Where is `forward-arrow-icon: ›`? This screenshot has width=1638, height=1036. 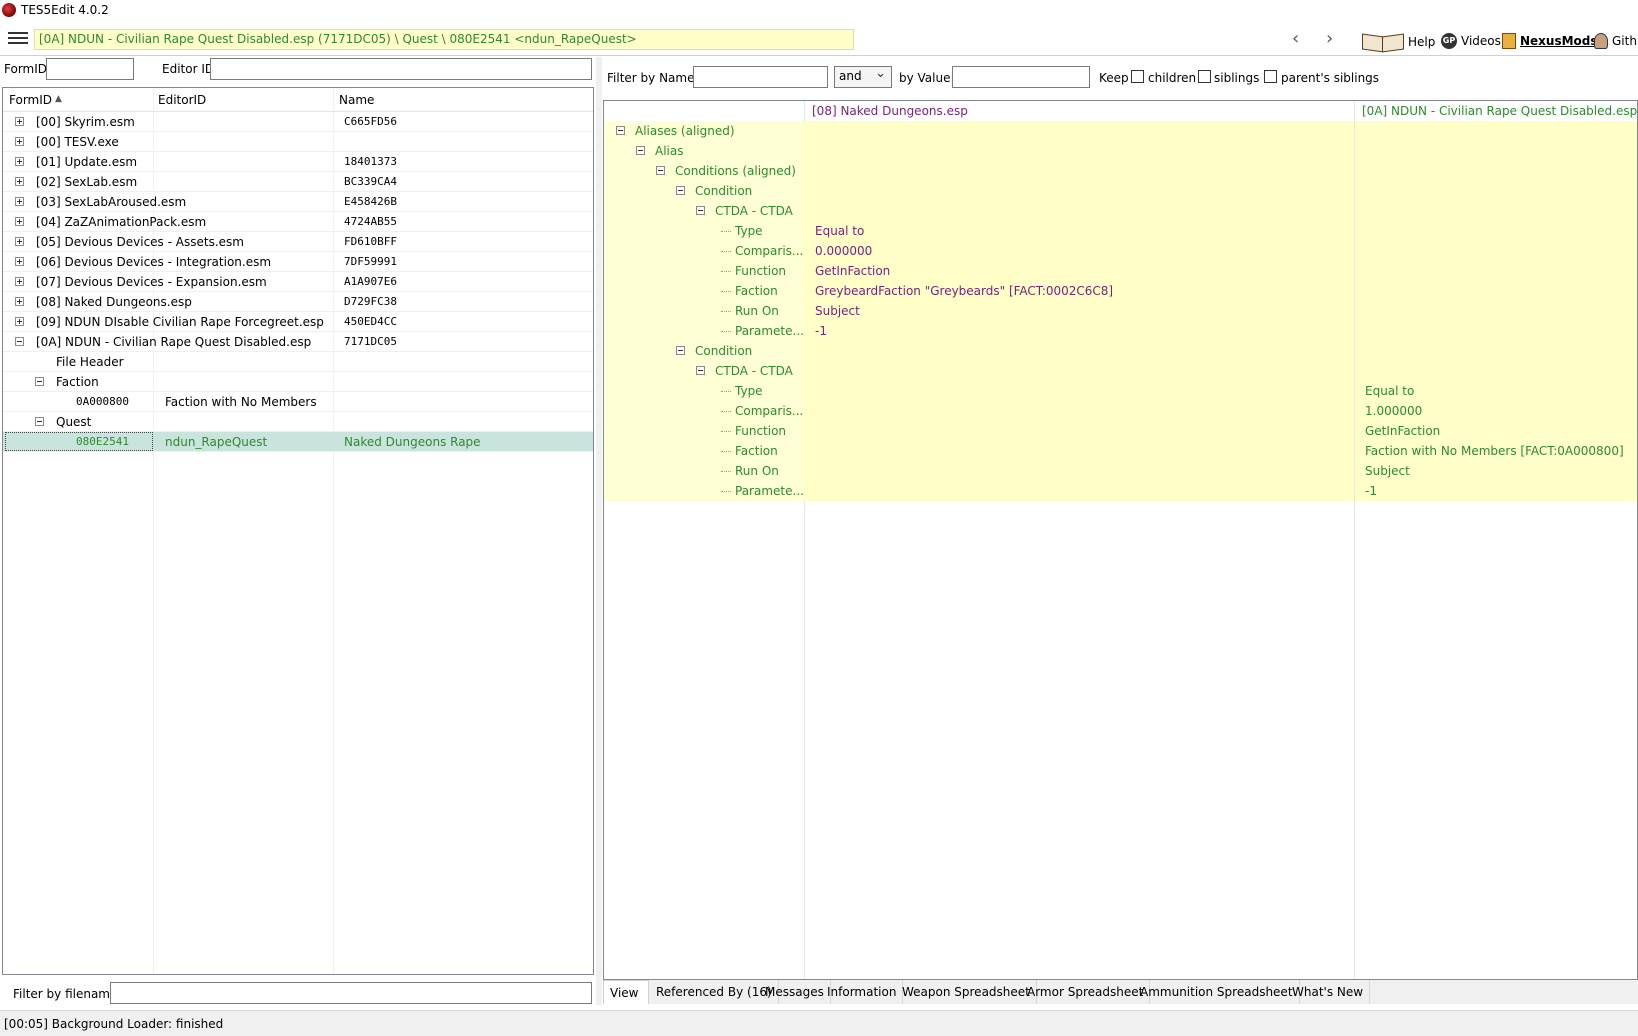 forward-arrow-icon: › is located at coordinates (1329, 38).